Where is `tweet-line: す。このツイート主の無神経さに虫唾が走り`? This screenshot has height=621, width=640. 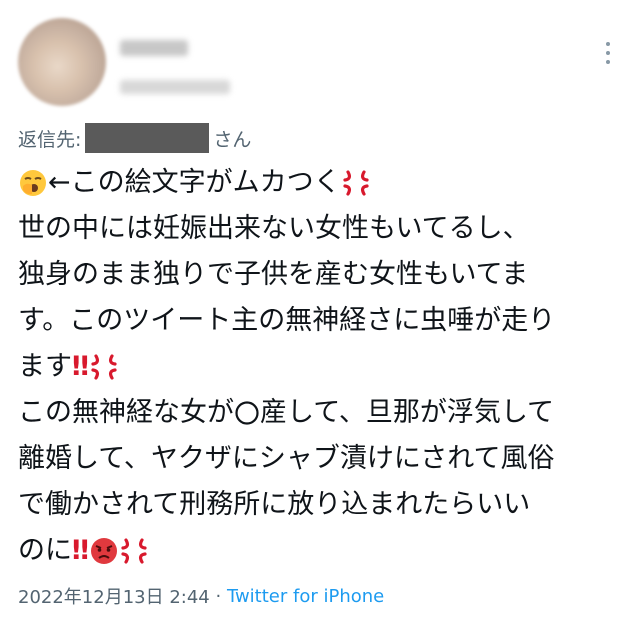 tweet-line: す。このツイート主の無神経さに虫唾が走り is located at coordinates (323, 321).